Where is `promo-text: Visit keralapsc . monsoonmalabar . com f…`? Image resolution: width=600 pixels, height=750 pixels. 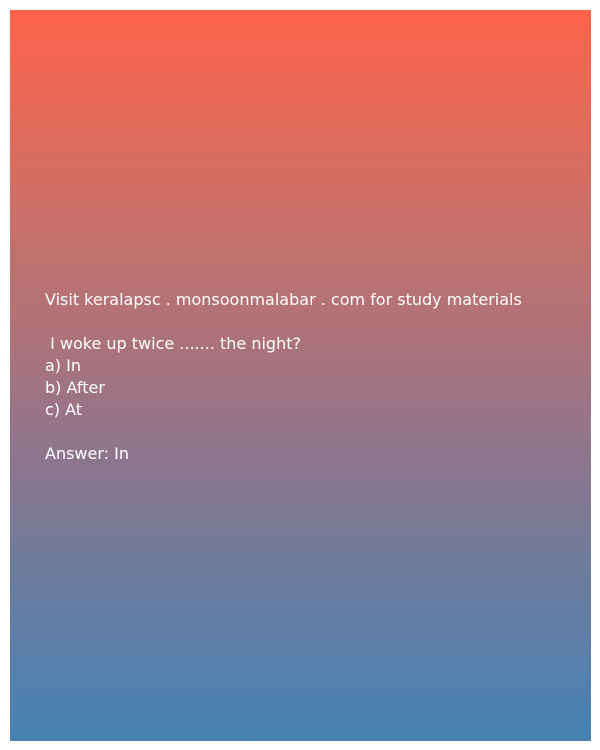 promo-text: Visit keralapsc . monsoonmalabar . com f… is located at coordinates (283, 299).